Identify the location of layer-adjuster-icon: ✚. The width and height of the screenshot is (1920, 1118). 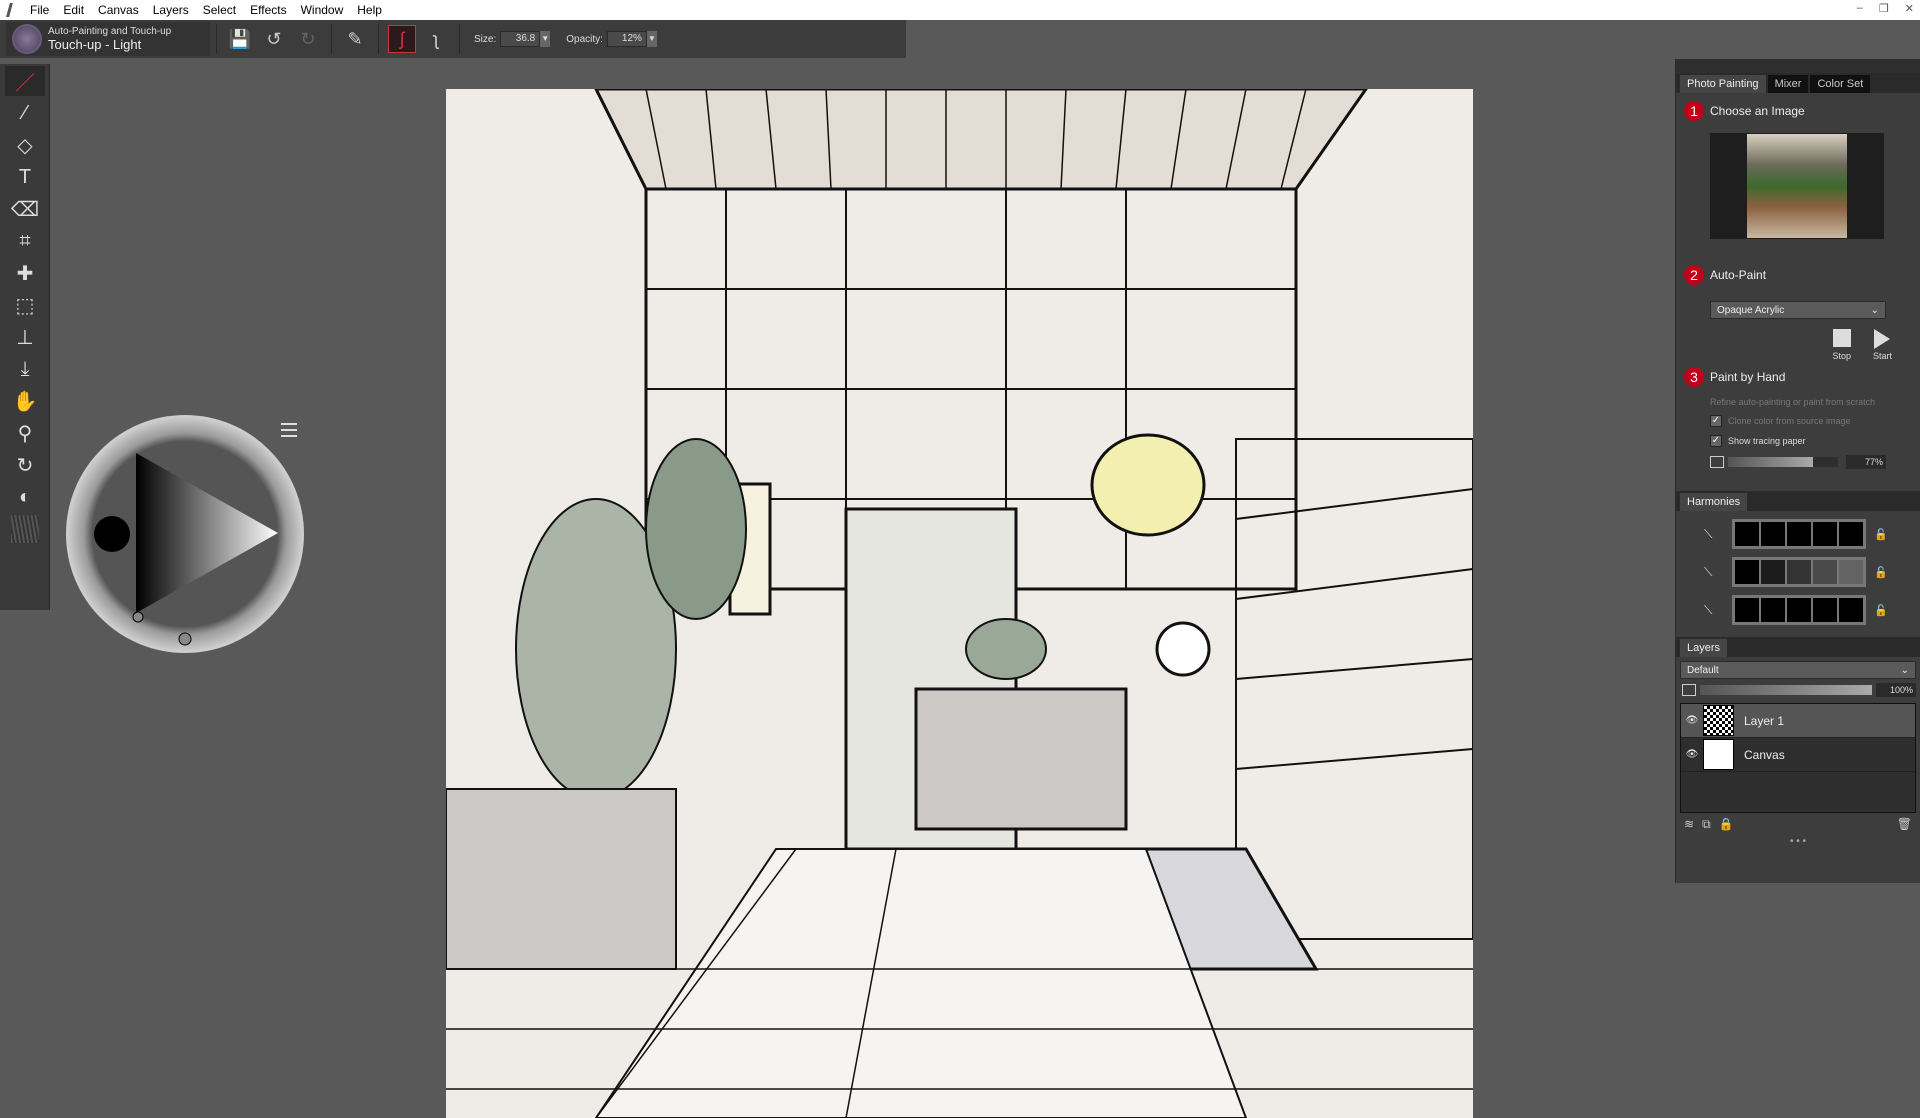
(25, 273).